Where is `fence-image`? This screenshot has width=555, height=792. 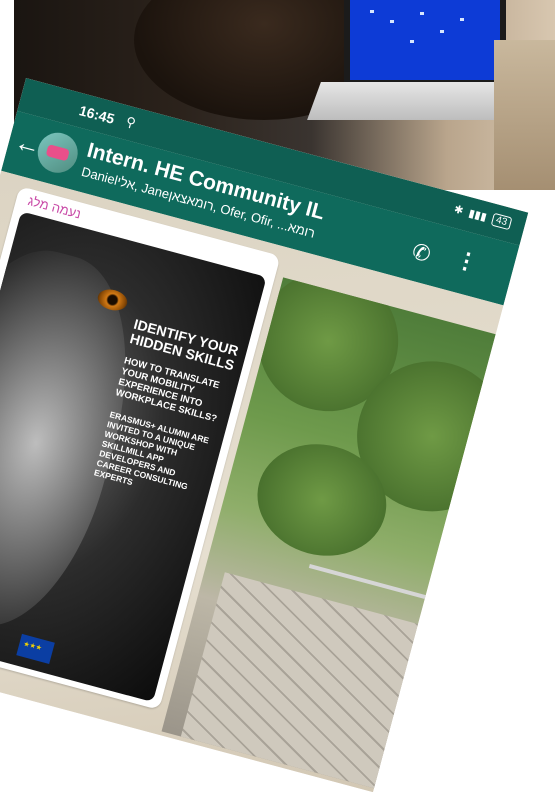 fence-image is located at coordinates (367, 581).